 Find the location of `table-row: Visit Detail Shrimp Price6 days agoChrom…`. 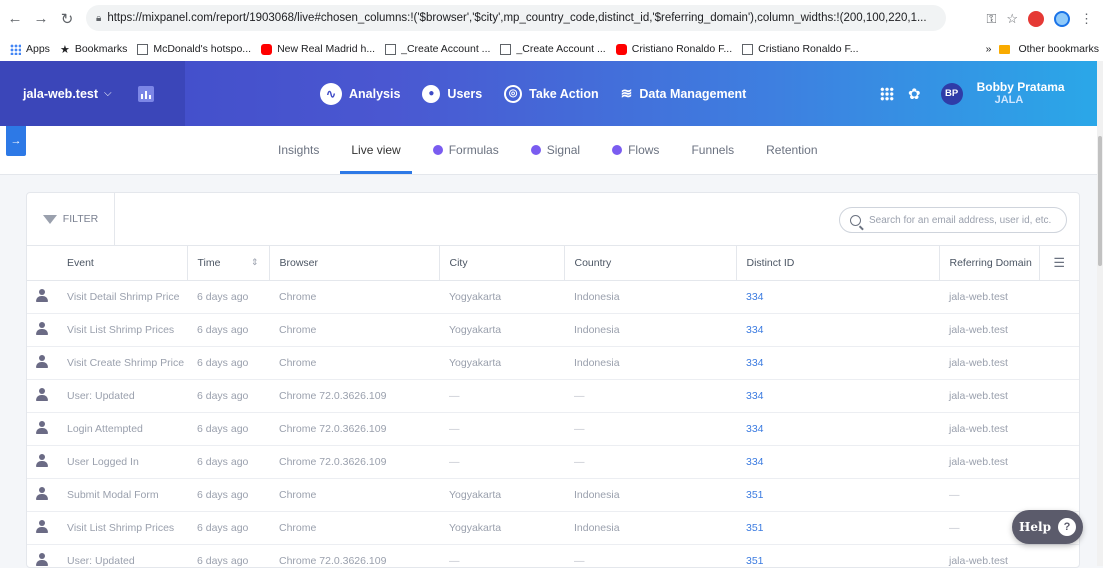

table-row: Visit Detail Shrimp Price6 days agoChrom… is located at coordinates (553, 297).